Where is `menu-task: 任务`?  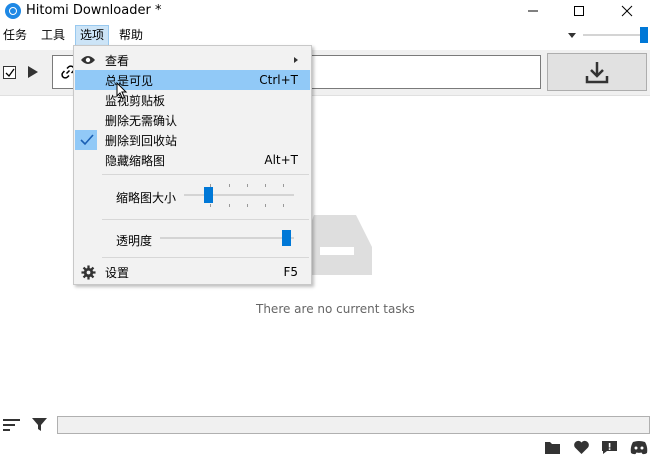 menu-task: 任务 is located at coordinates (15, 35).